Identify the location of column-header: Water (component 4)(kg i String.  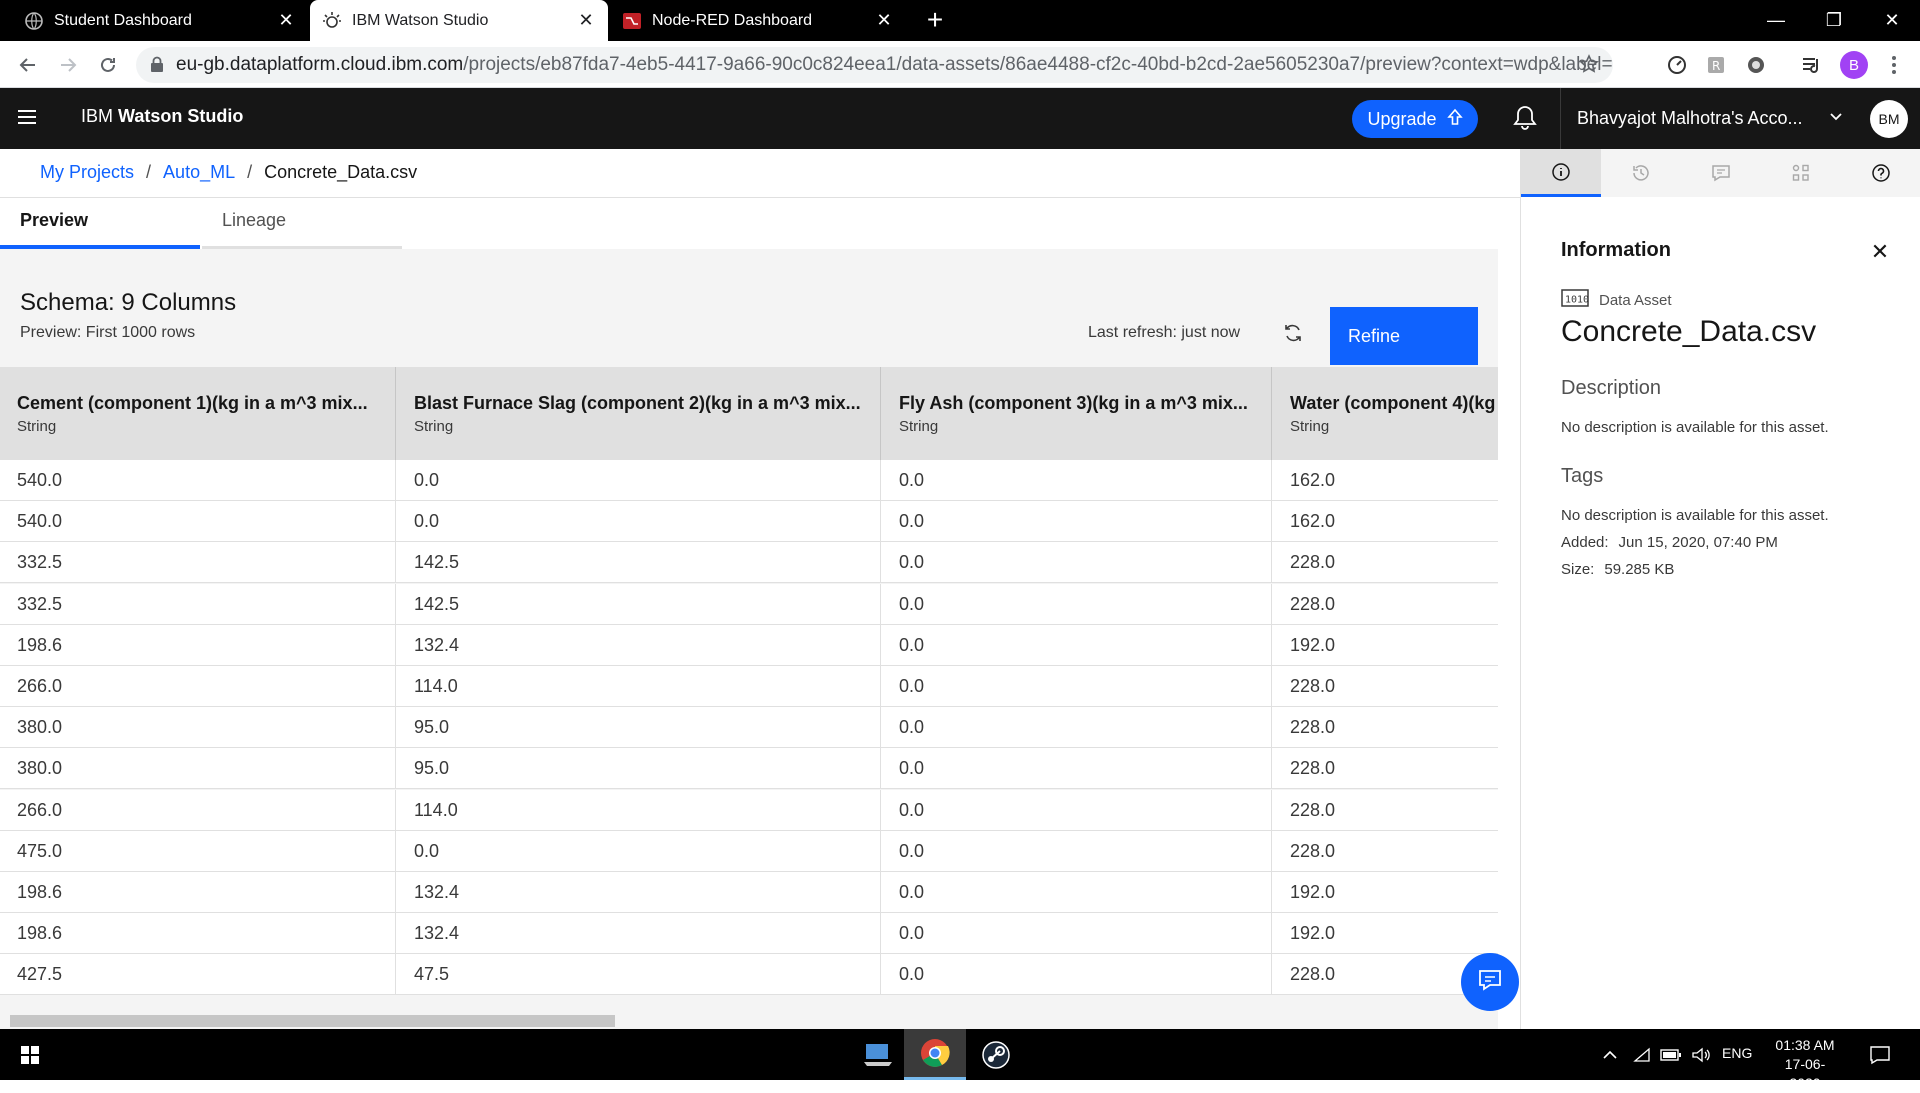
(1385, 413).